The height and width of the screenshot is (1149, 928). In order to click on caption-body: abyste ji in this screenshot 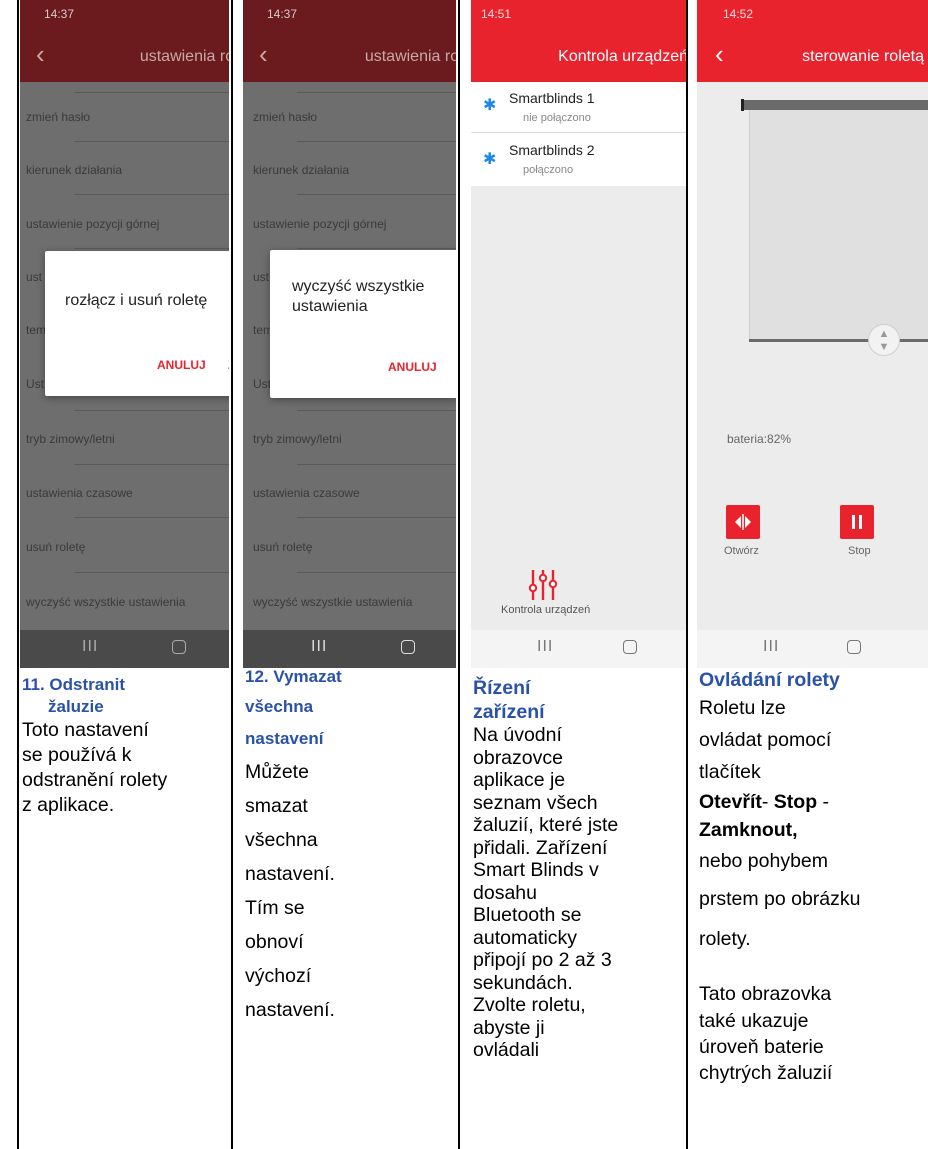, I will do `click(509, 1027)`.